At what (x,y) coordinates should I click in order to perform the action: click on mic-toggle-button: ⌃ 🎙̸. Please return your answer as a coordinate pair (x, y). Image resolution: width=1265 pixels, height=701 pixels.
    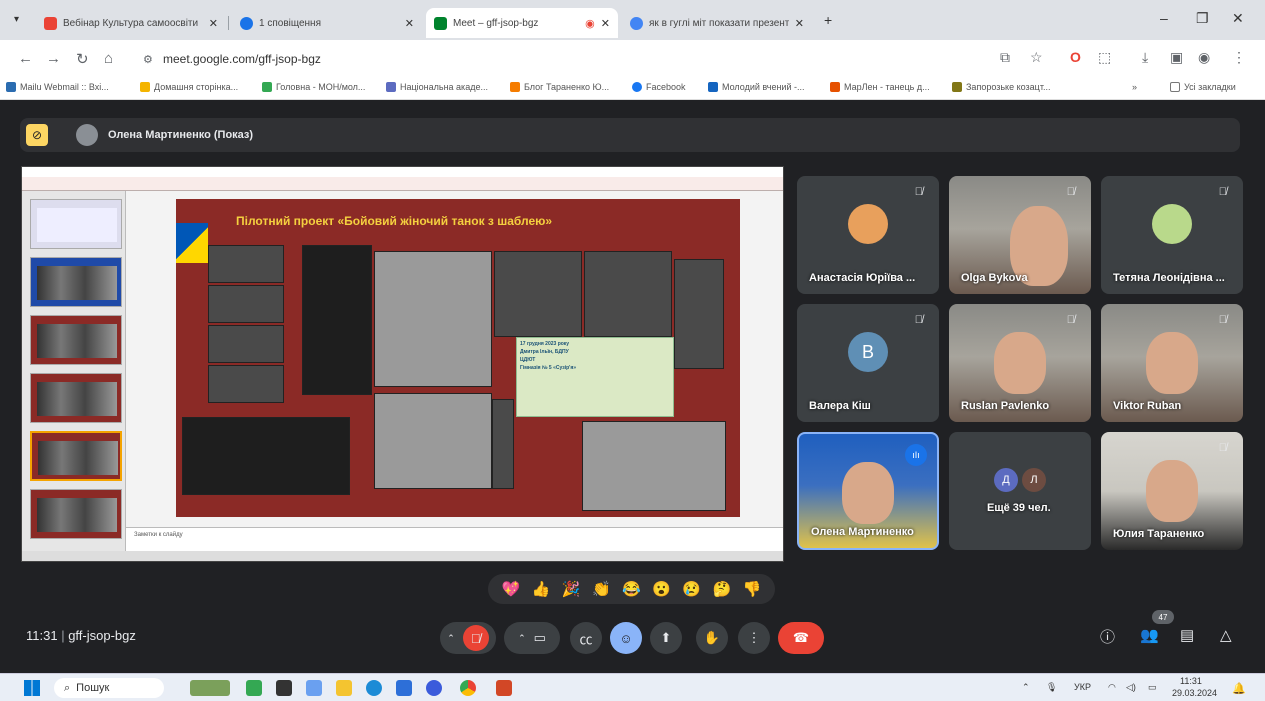
    Looking at the image, I should click on (468, 638).